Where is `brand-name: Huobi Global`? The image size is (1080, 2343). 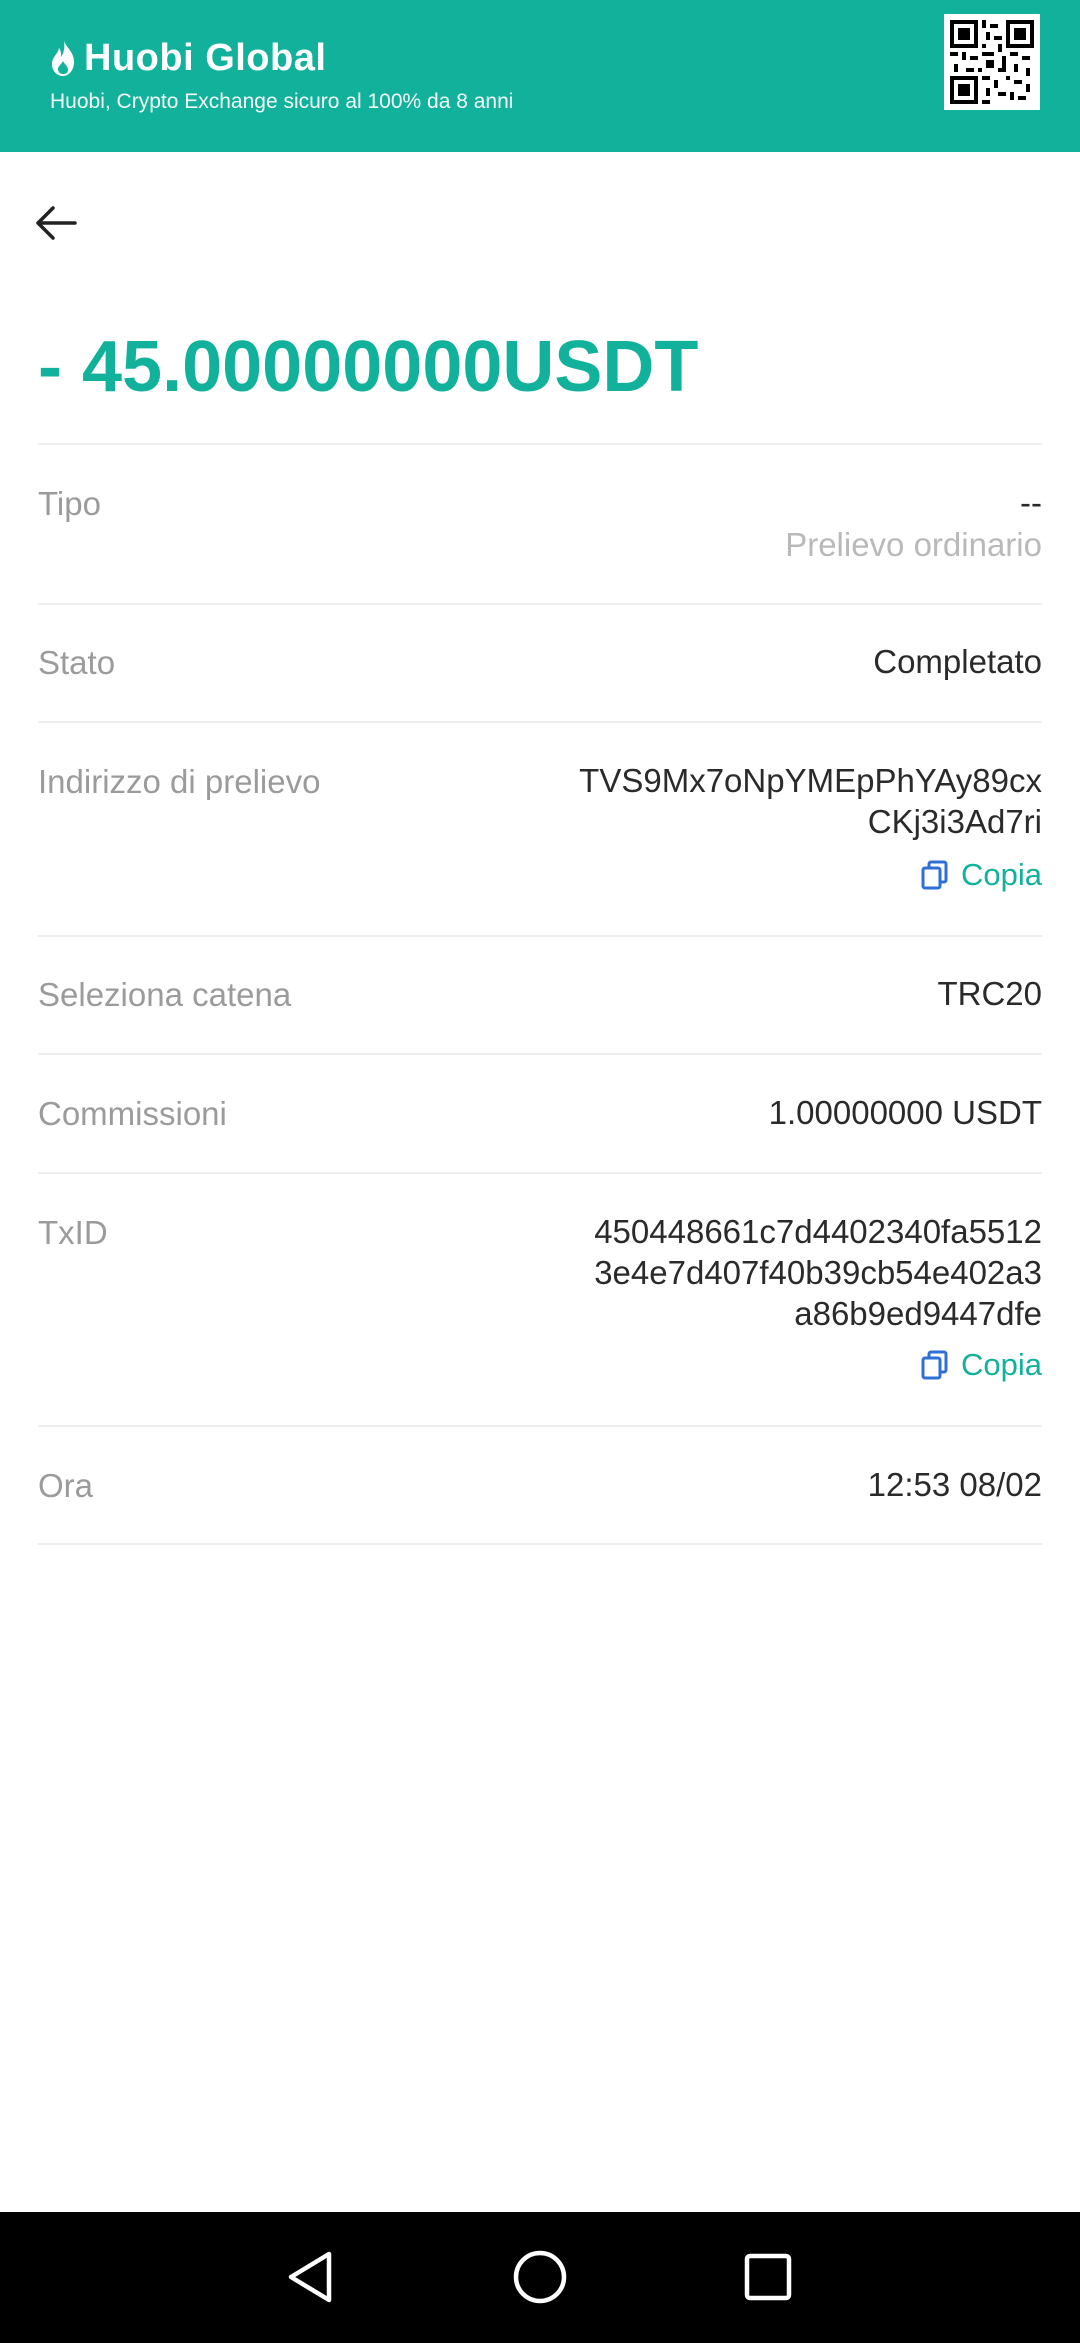 brand-name: Huobi Global is located at coordinates (205, 58).